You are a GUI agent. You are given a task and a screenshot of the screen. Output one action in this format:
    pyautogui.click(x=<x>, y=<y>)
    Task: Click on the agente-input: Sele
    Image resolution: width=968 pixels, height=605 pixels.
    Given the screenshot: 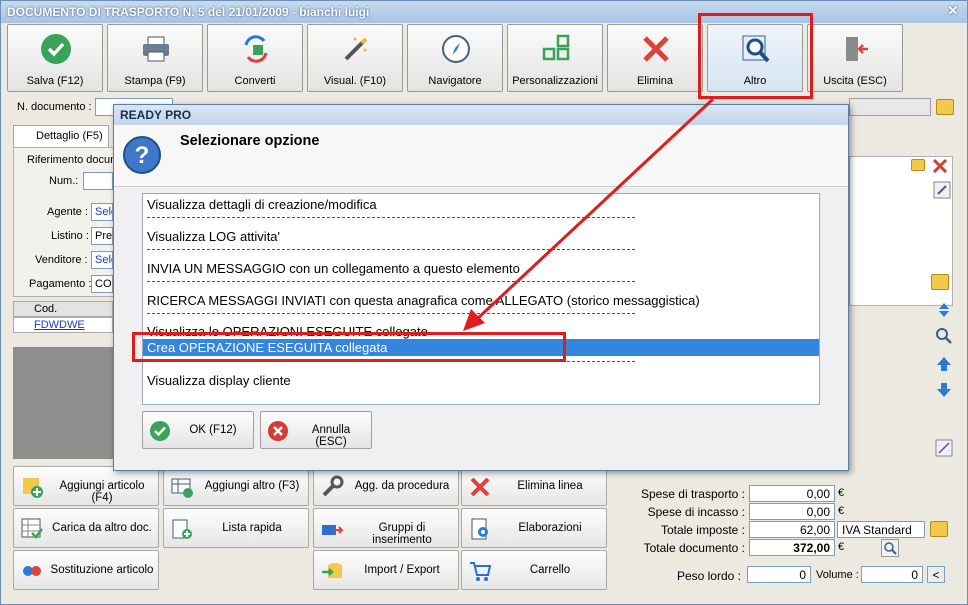 What is the action you would take?
    pyautogui.click(x=102, y=212)
    